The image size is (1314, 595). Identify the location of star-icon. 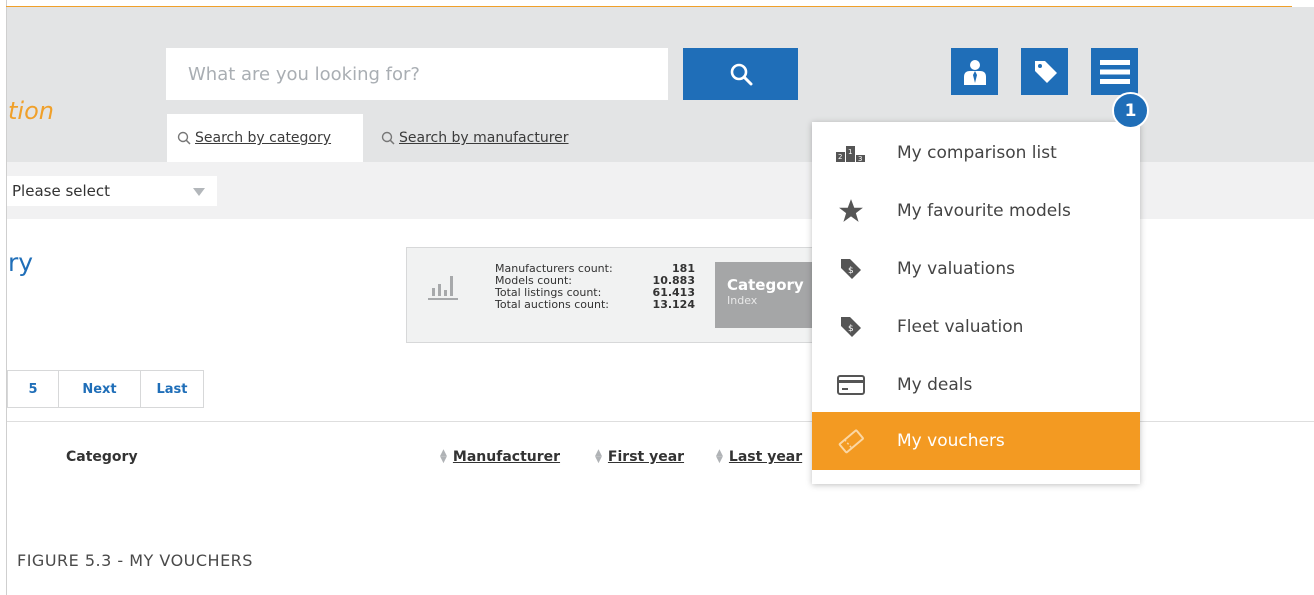
(851, 211).